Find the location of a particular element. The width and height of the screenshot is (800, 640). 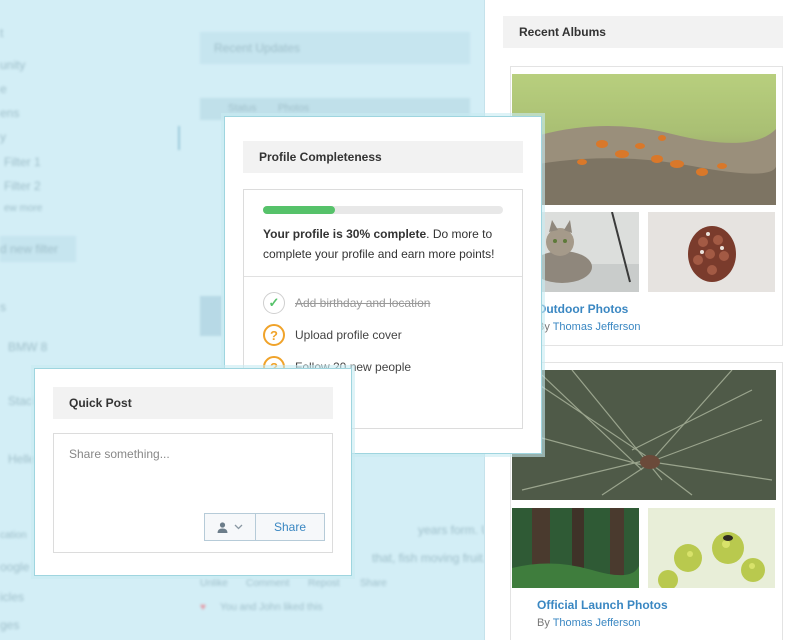

share-button: Share is located at coordinates (290, 527).